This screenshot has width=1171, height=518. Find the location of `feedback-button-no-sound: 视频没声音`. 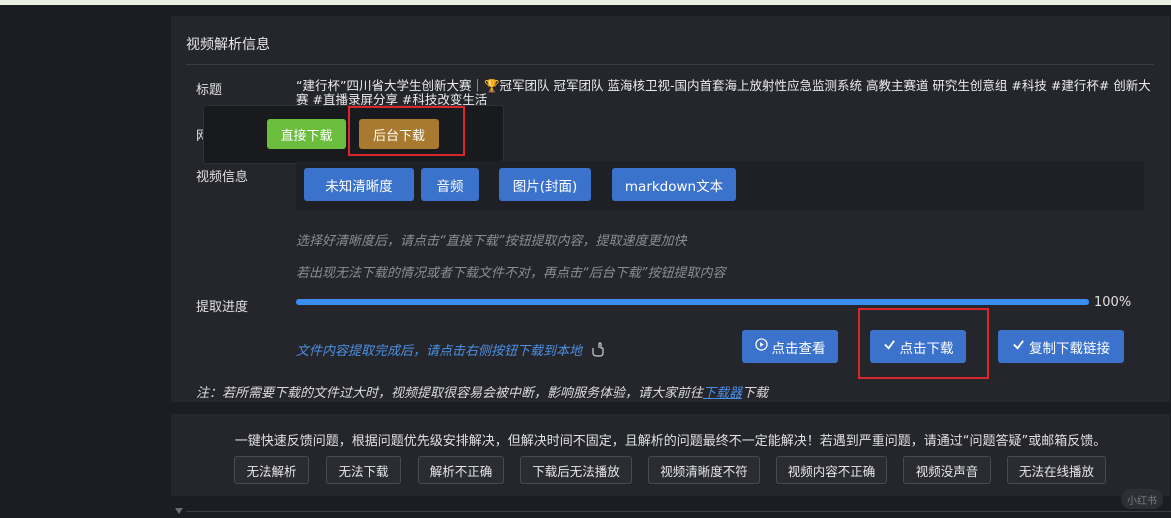

feedback-button-no-sound: 视频没声音 is located at coordinates (947, 470).